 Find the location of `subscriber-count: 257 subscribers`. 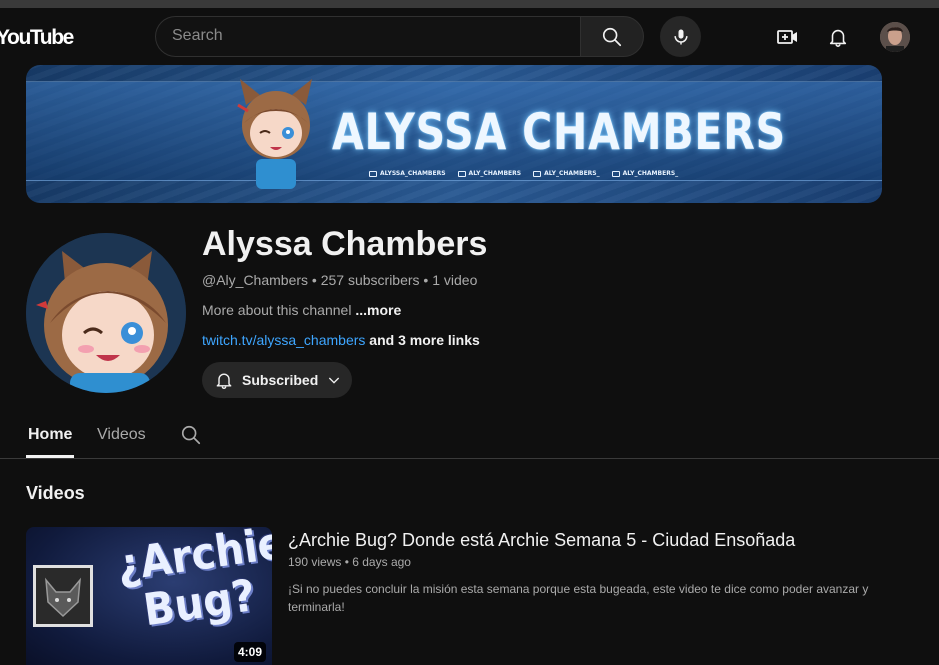

subscriber-count: 257 subscribers is located at coordinates (370, 280).